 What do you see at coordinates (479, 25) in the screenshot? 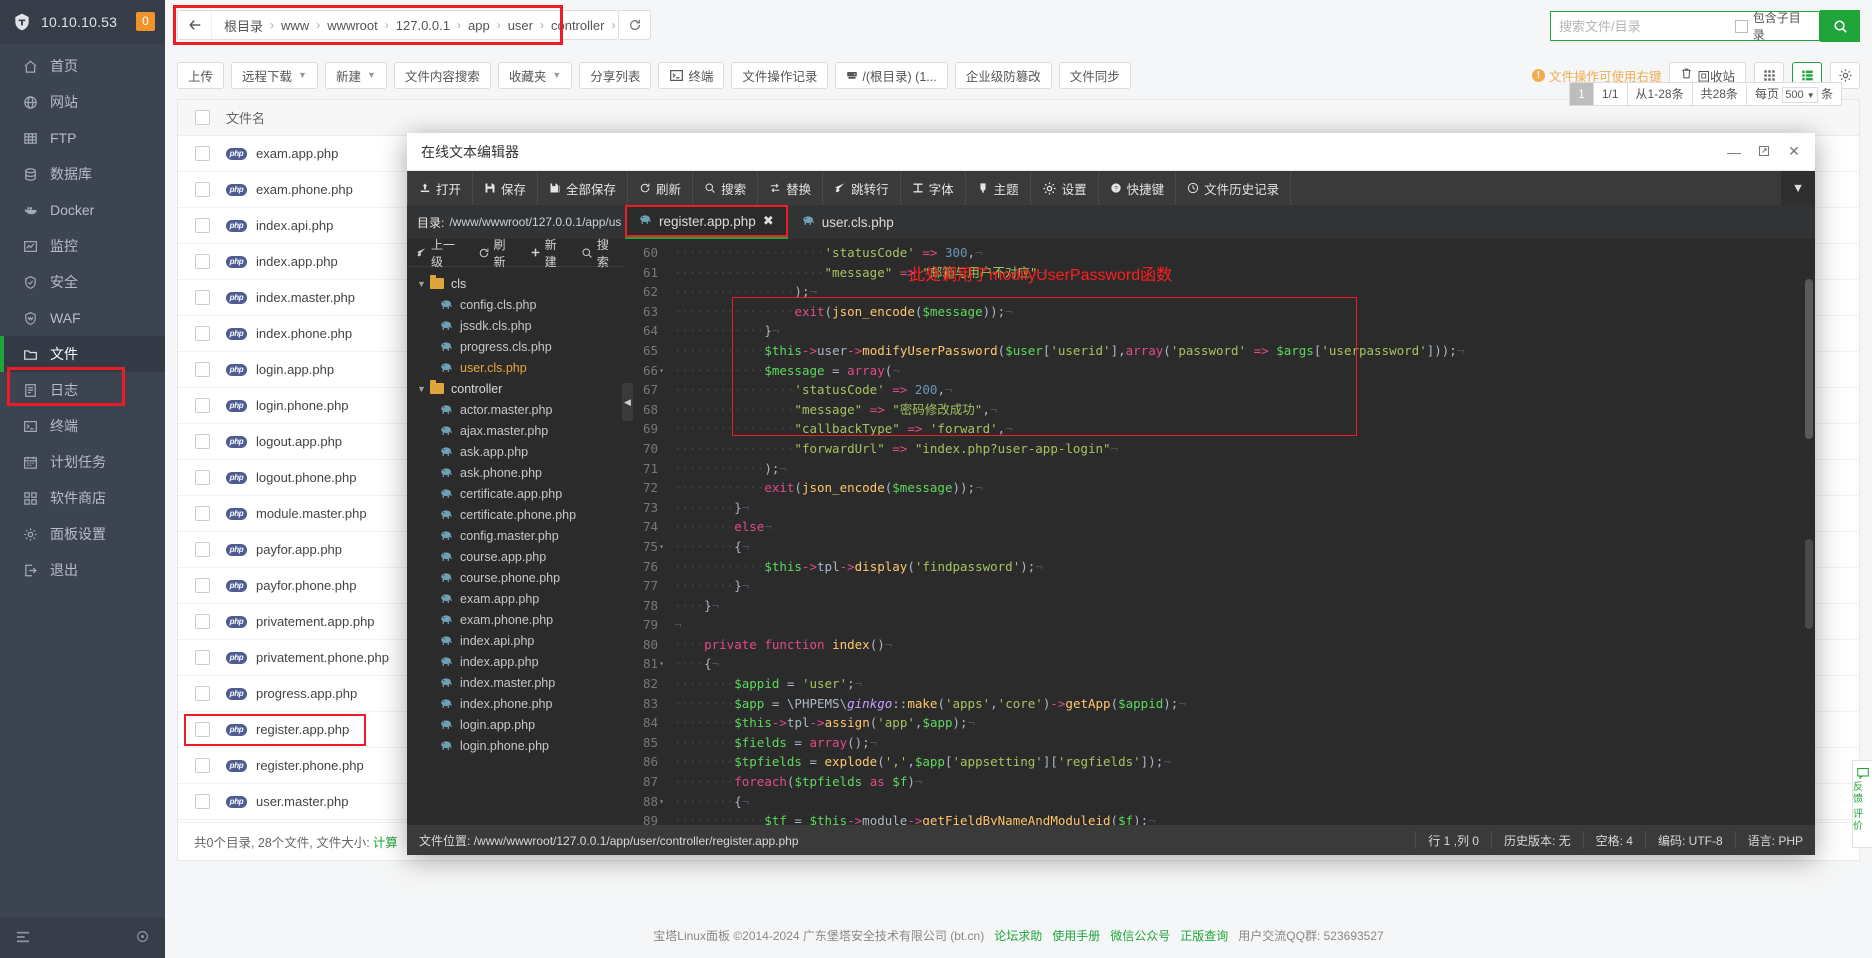
I see `breadcrumb-segment: app` at bounding box center [479, 25].